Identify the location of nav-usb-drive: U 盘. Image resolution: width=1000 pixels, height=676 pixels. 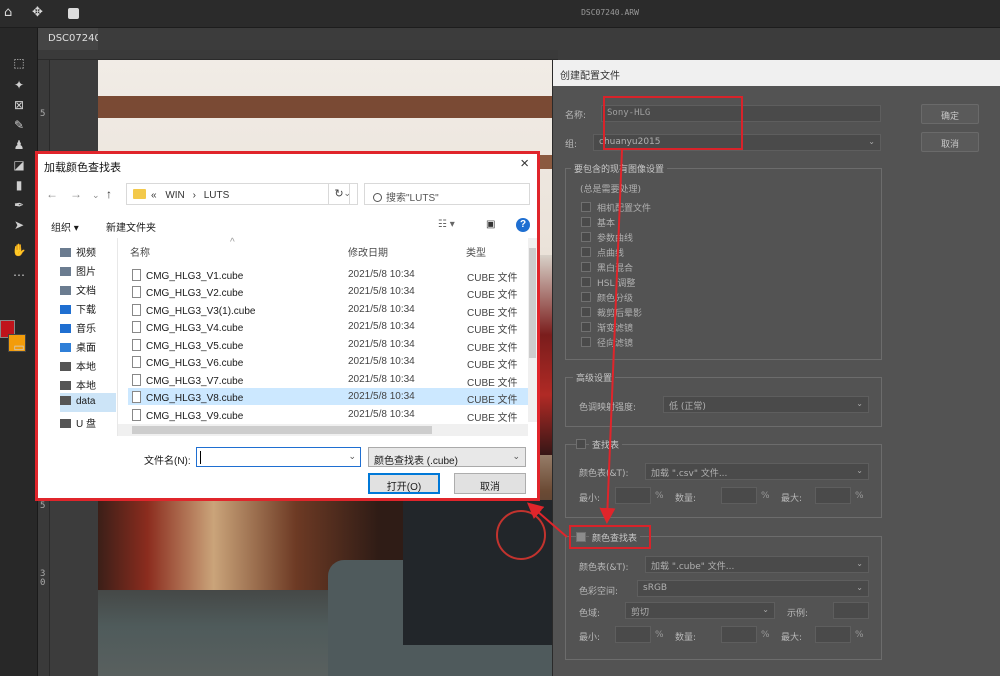
(88, 421).